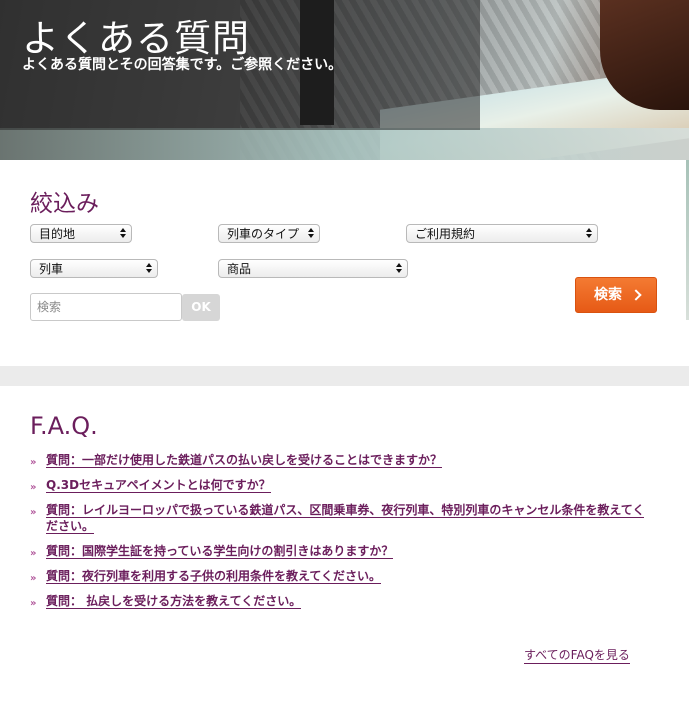 This screenshot has height=705, width=689. I want to click on train-type-select-value: 列車のタイプ, so click(263, 234).